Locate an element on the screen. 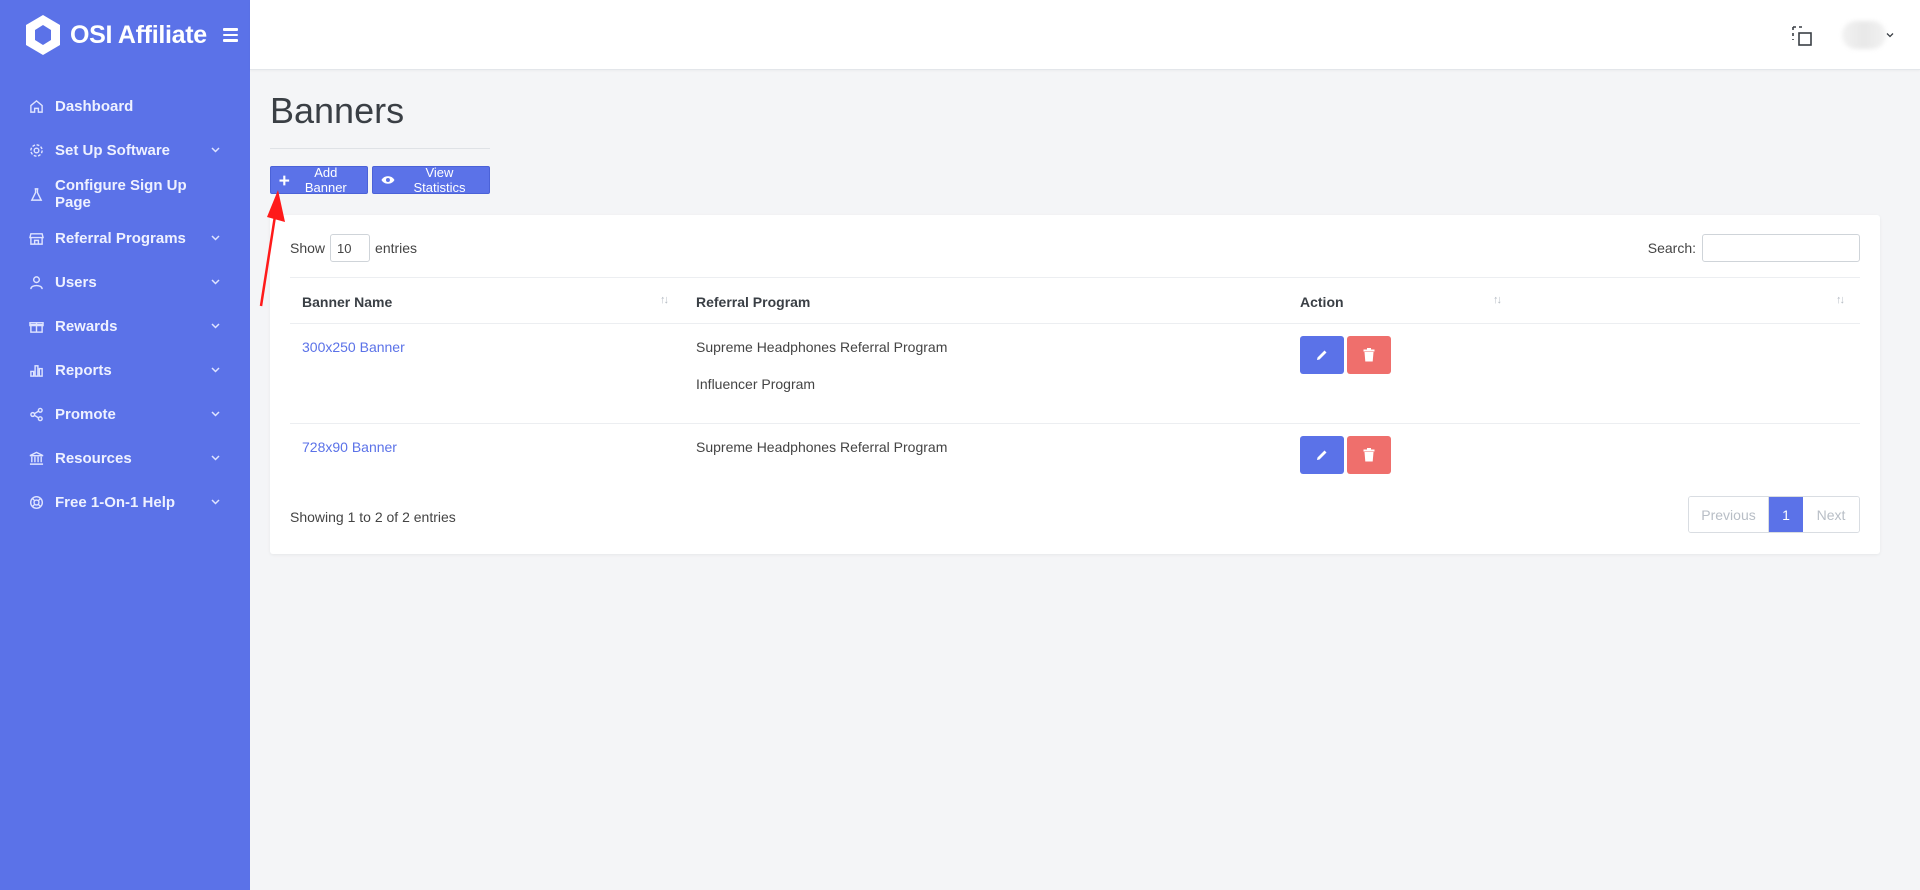 This screenshot has width=1920, height=890. search-label: Search: is located at coordinates (1671, 248).